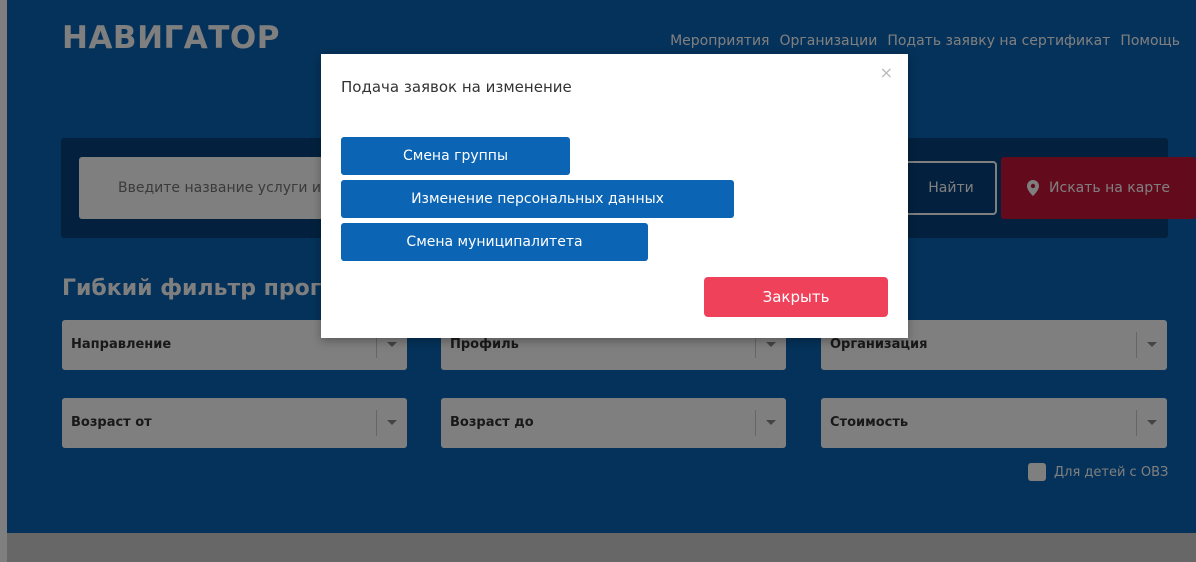  I want to click on change-group-button: Смена группы, so click(455, 156).